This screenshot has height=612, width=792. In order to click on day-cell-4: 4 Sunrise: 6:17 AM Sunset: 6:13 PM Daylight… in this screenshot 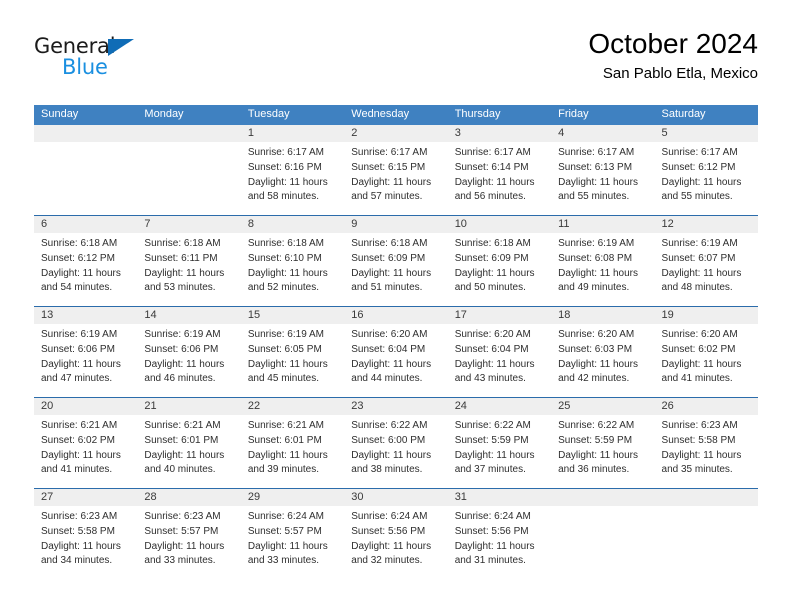, I will do `click(603, 170)`.